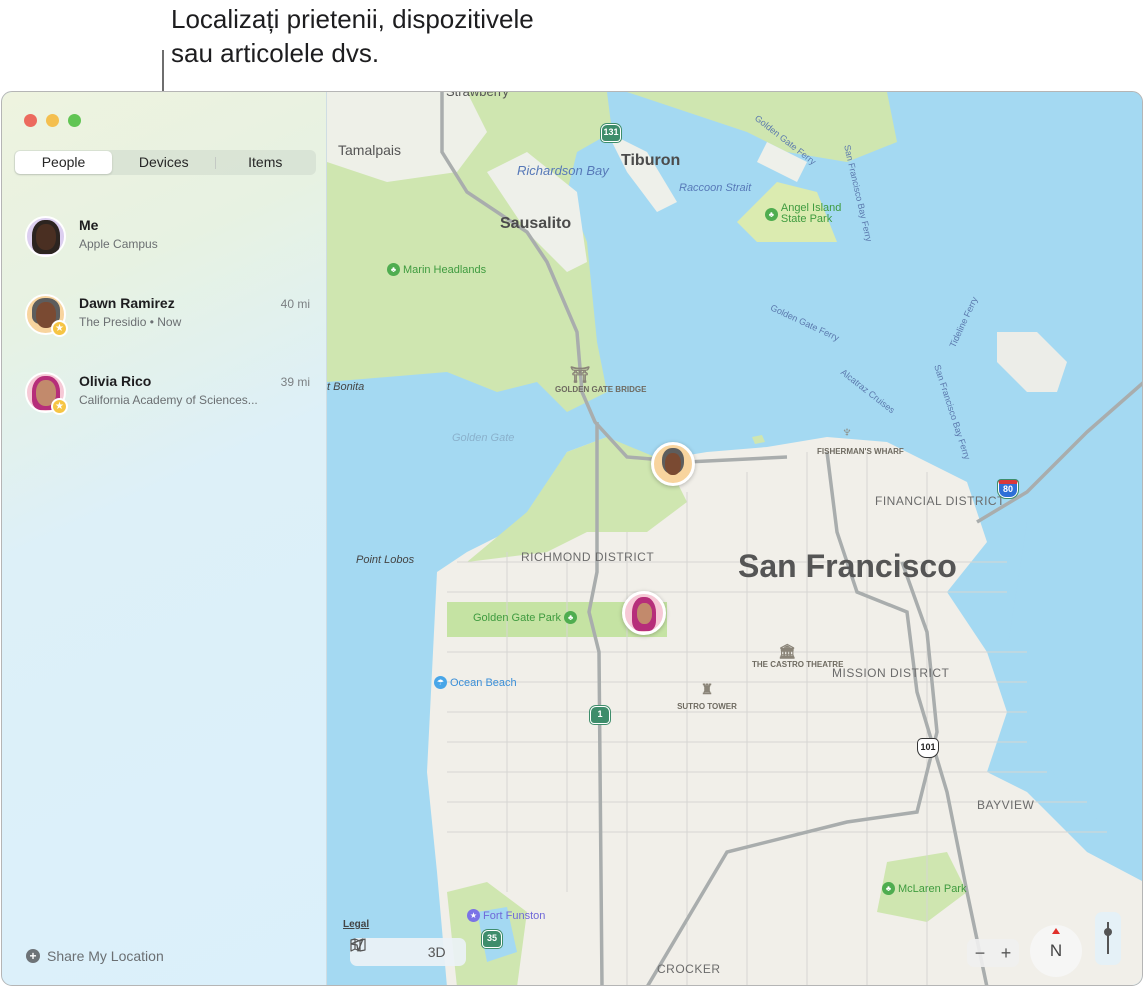  Describe the element at coordinates (473, 915) in the screenshot. I see `star-icon: ★` at that location.